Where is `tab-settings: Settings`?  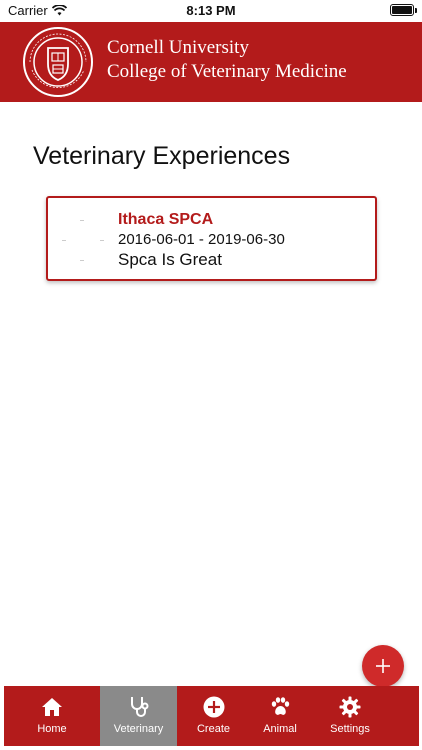
tab-settings: Settings is located at coordinates (350, 716).